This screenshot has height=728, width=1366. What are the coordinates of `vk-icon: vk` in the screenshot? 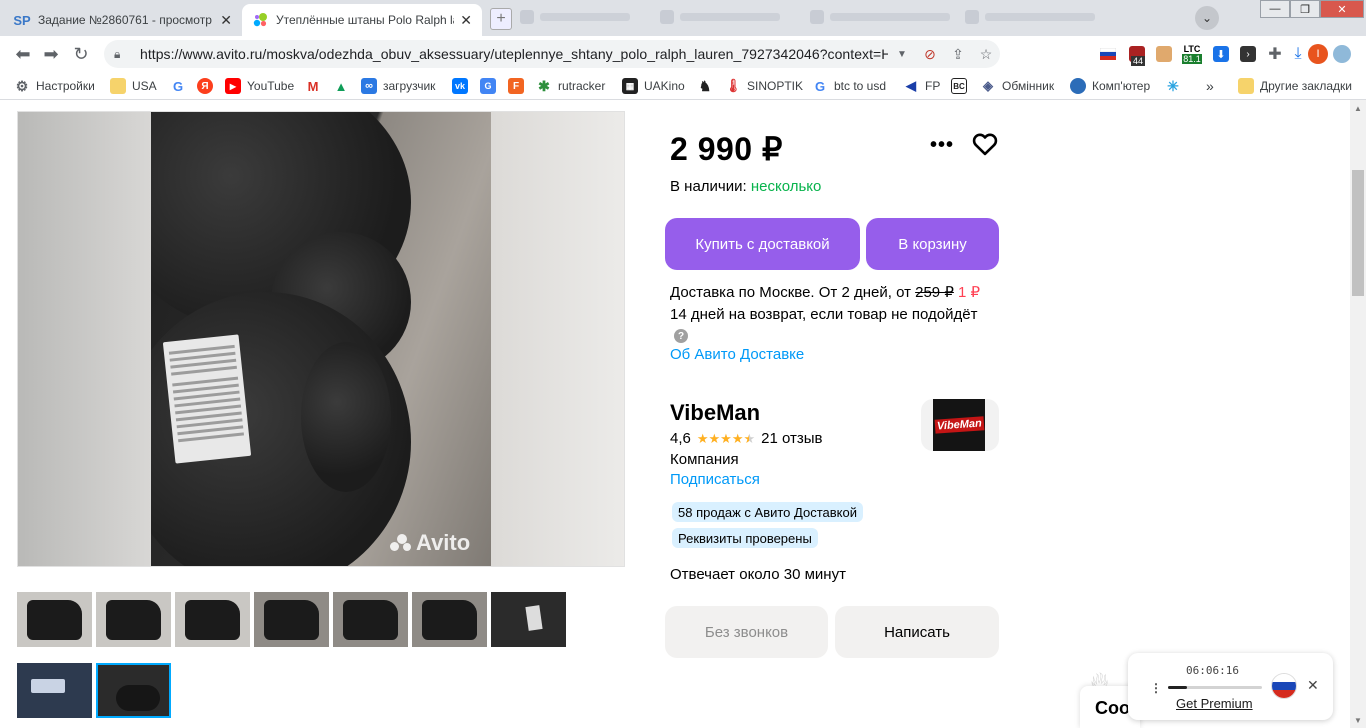 It's located at (460, 86).